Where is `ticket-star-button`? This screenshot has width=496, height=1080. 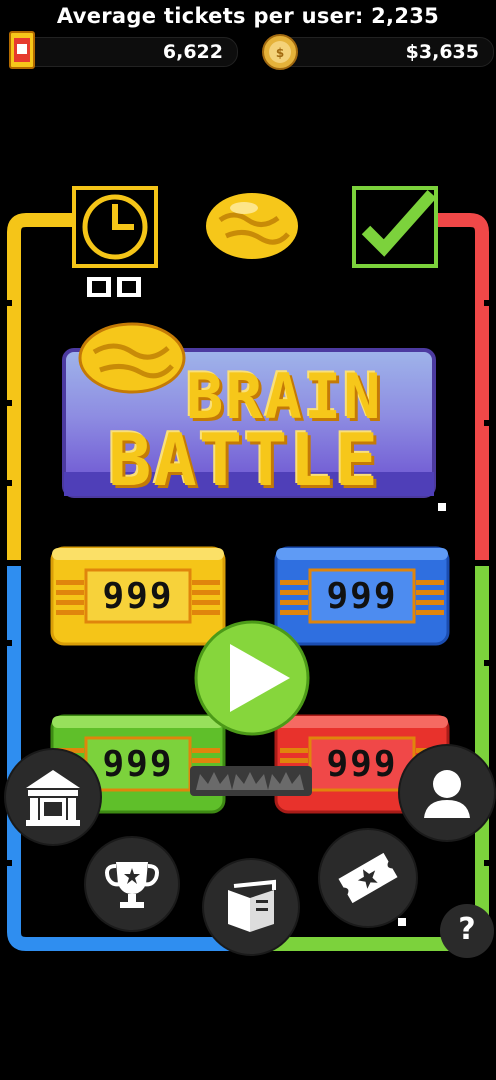 ticket-star-button is located at coordinates (368, 878).